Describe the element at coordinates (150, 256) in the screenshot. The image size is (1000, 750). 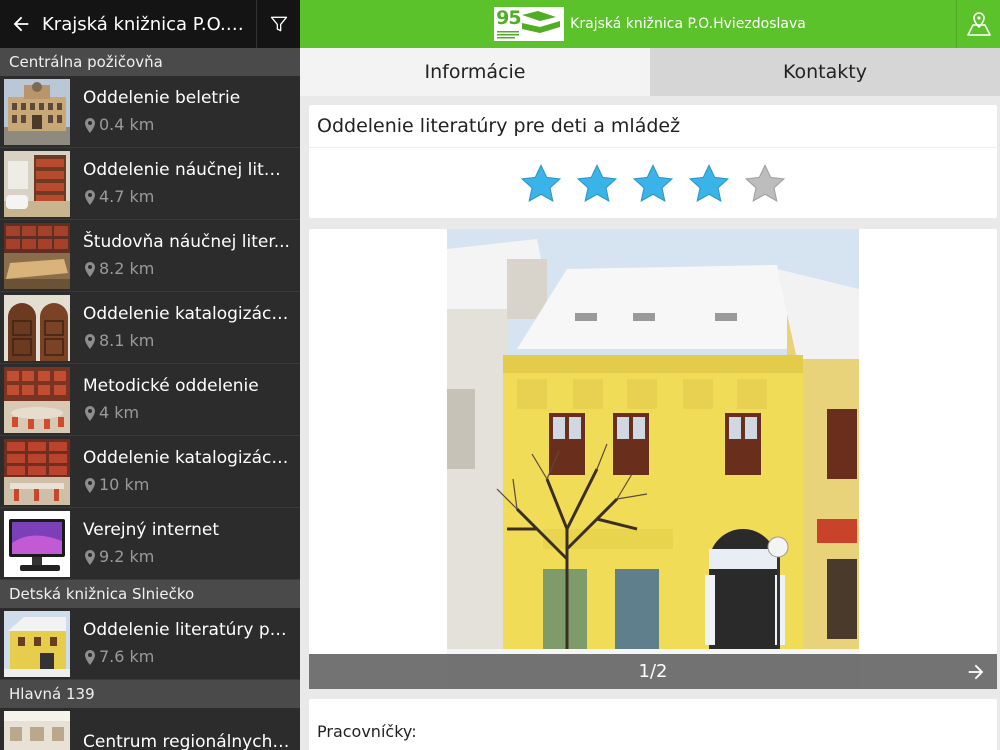
I see `list-item: Študovňa náučnej liter... 8.2 km` at that location.